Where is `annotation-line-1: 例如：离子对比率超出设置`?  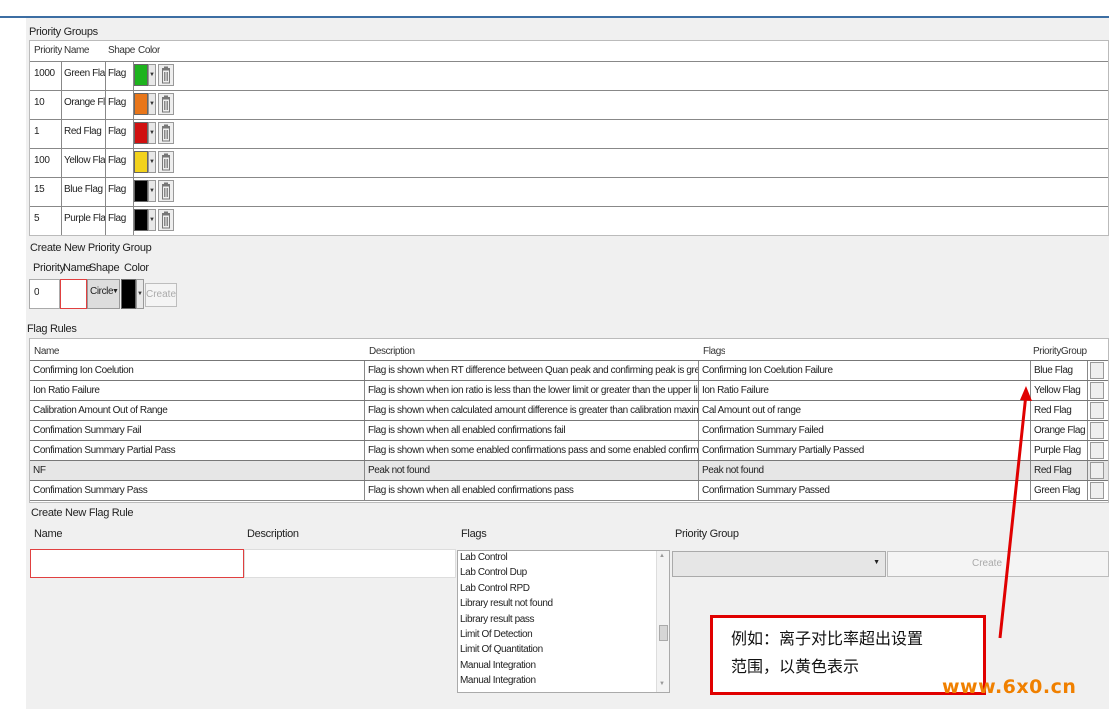
annotation-line-1: 例如：离子对比率超出设置 is located at coordinates (827, 639).